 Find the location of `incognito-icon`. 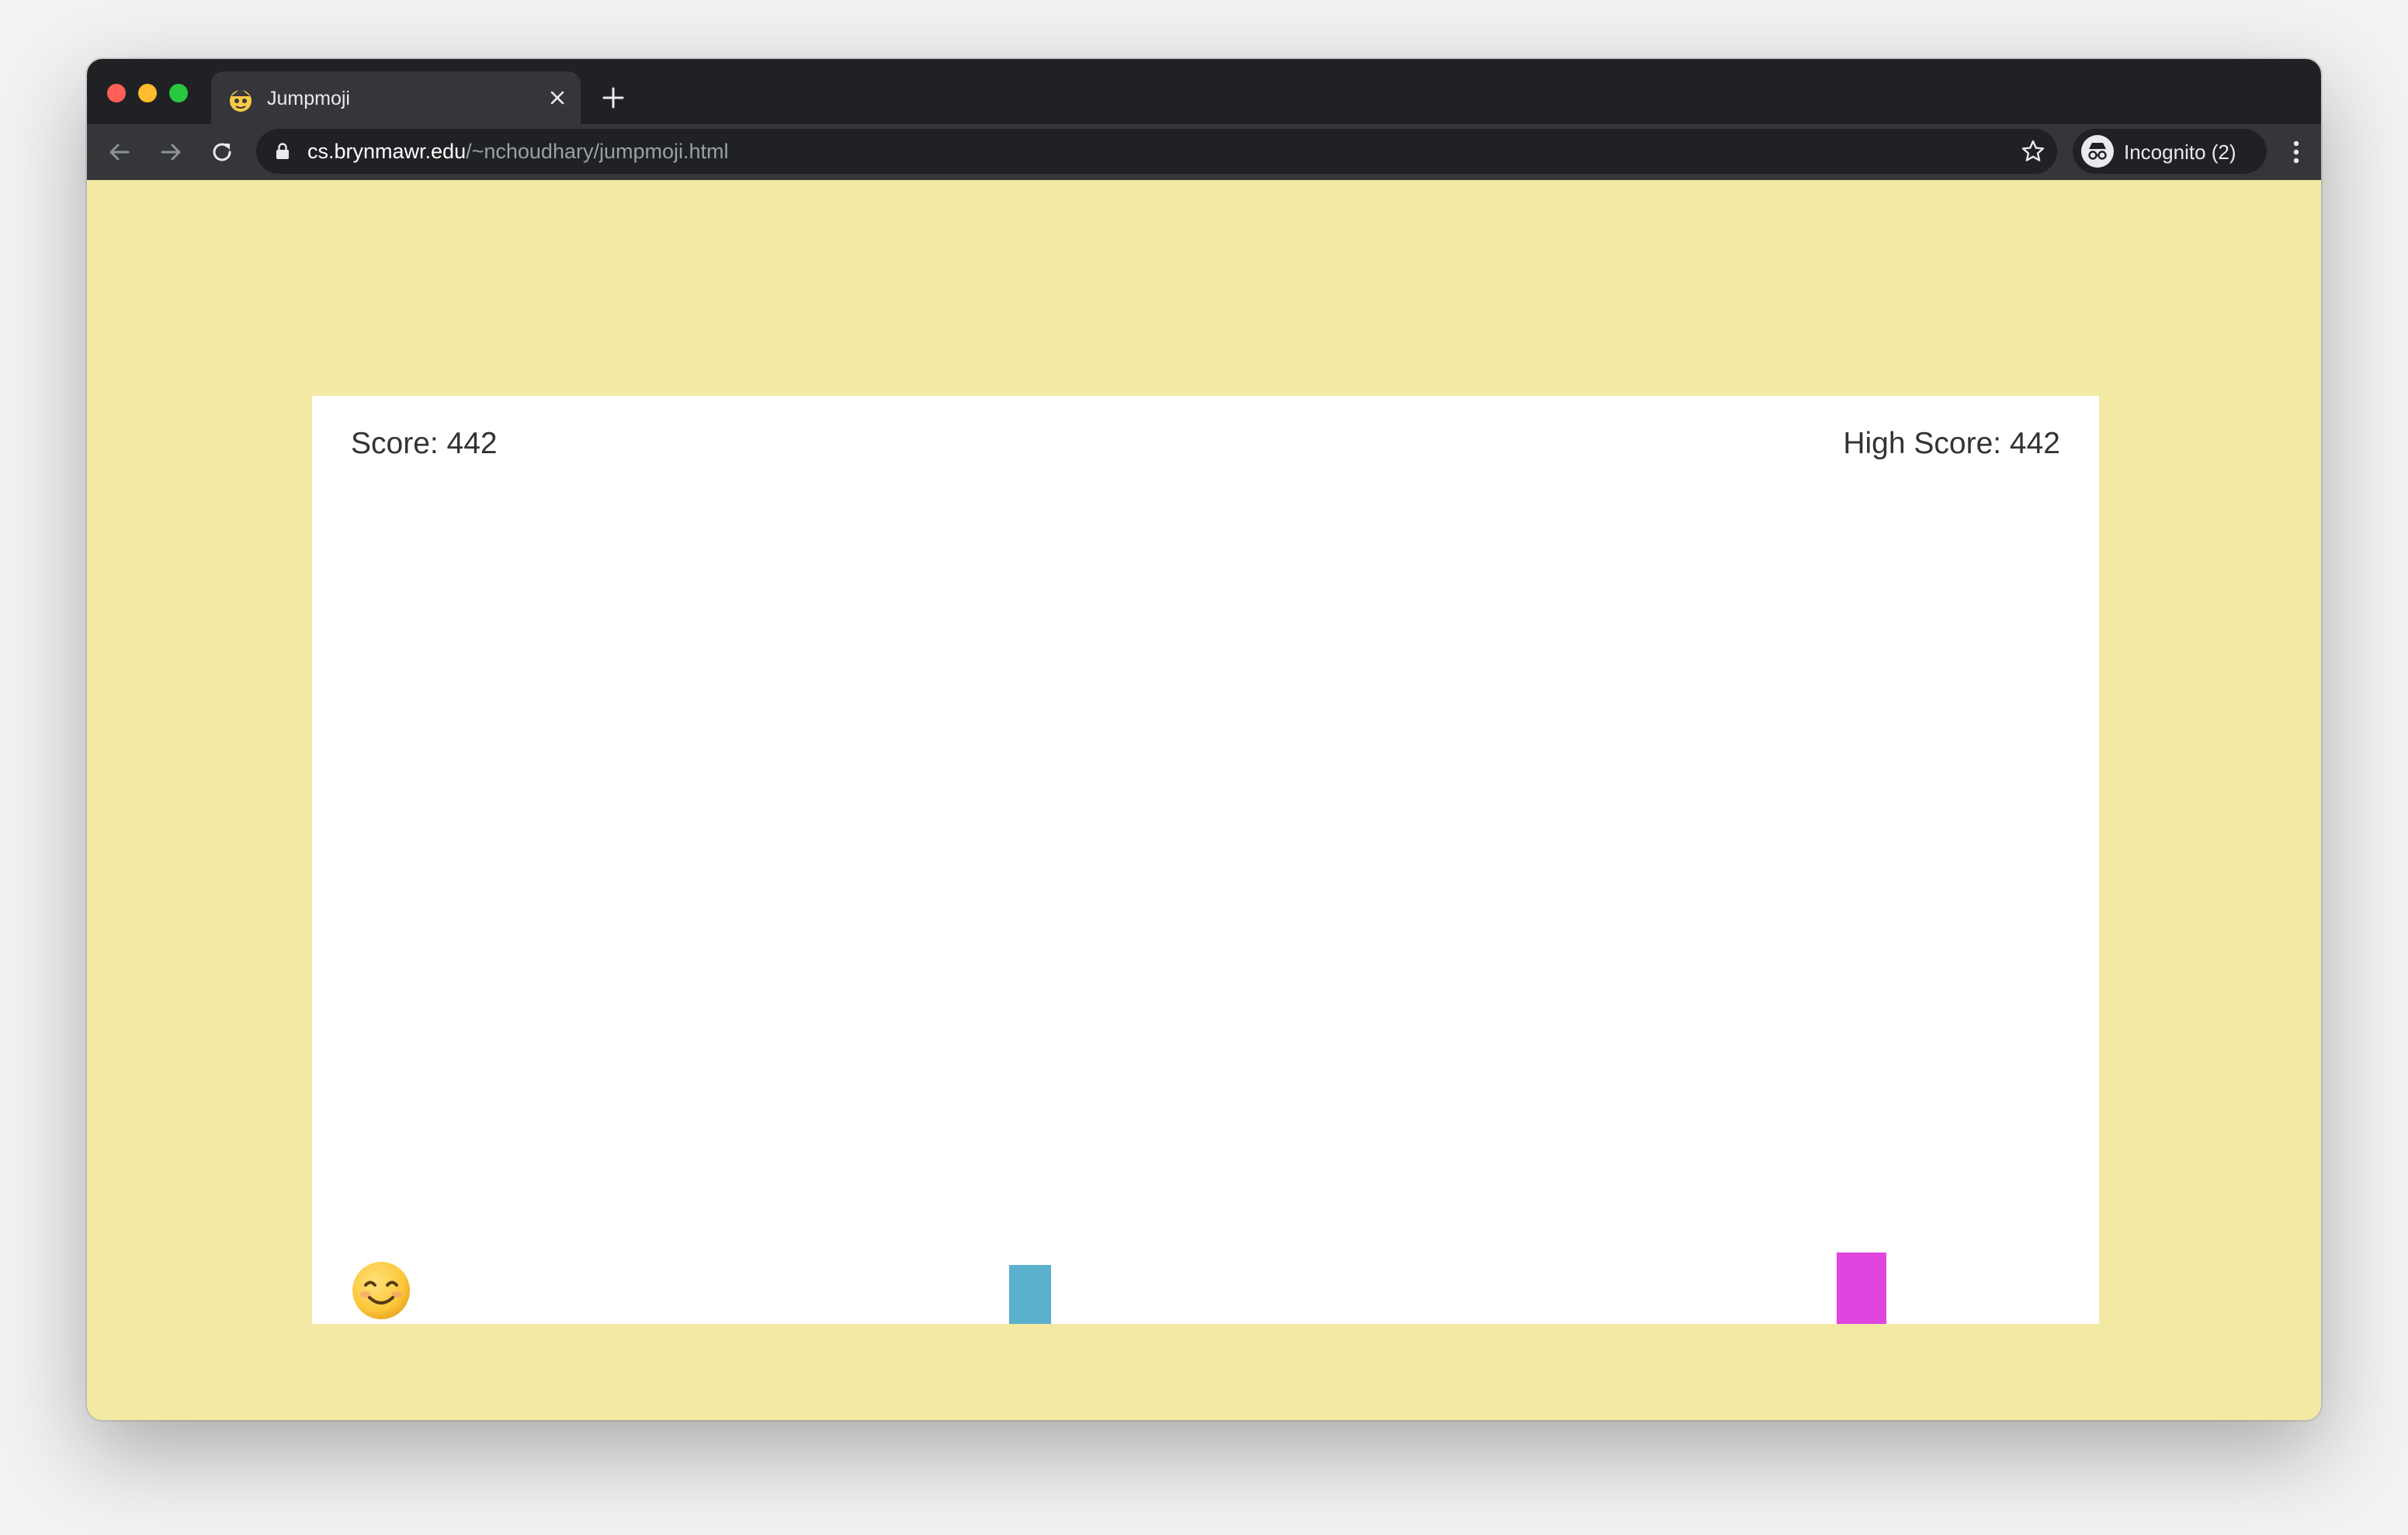

incognito-icon is located at coordinates (2097, 151).